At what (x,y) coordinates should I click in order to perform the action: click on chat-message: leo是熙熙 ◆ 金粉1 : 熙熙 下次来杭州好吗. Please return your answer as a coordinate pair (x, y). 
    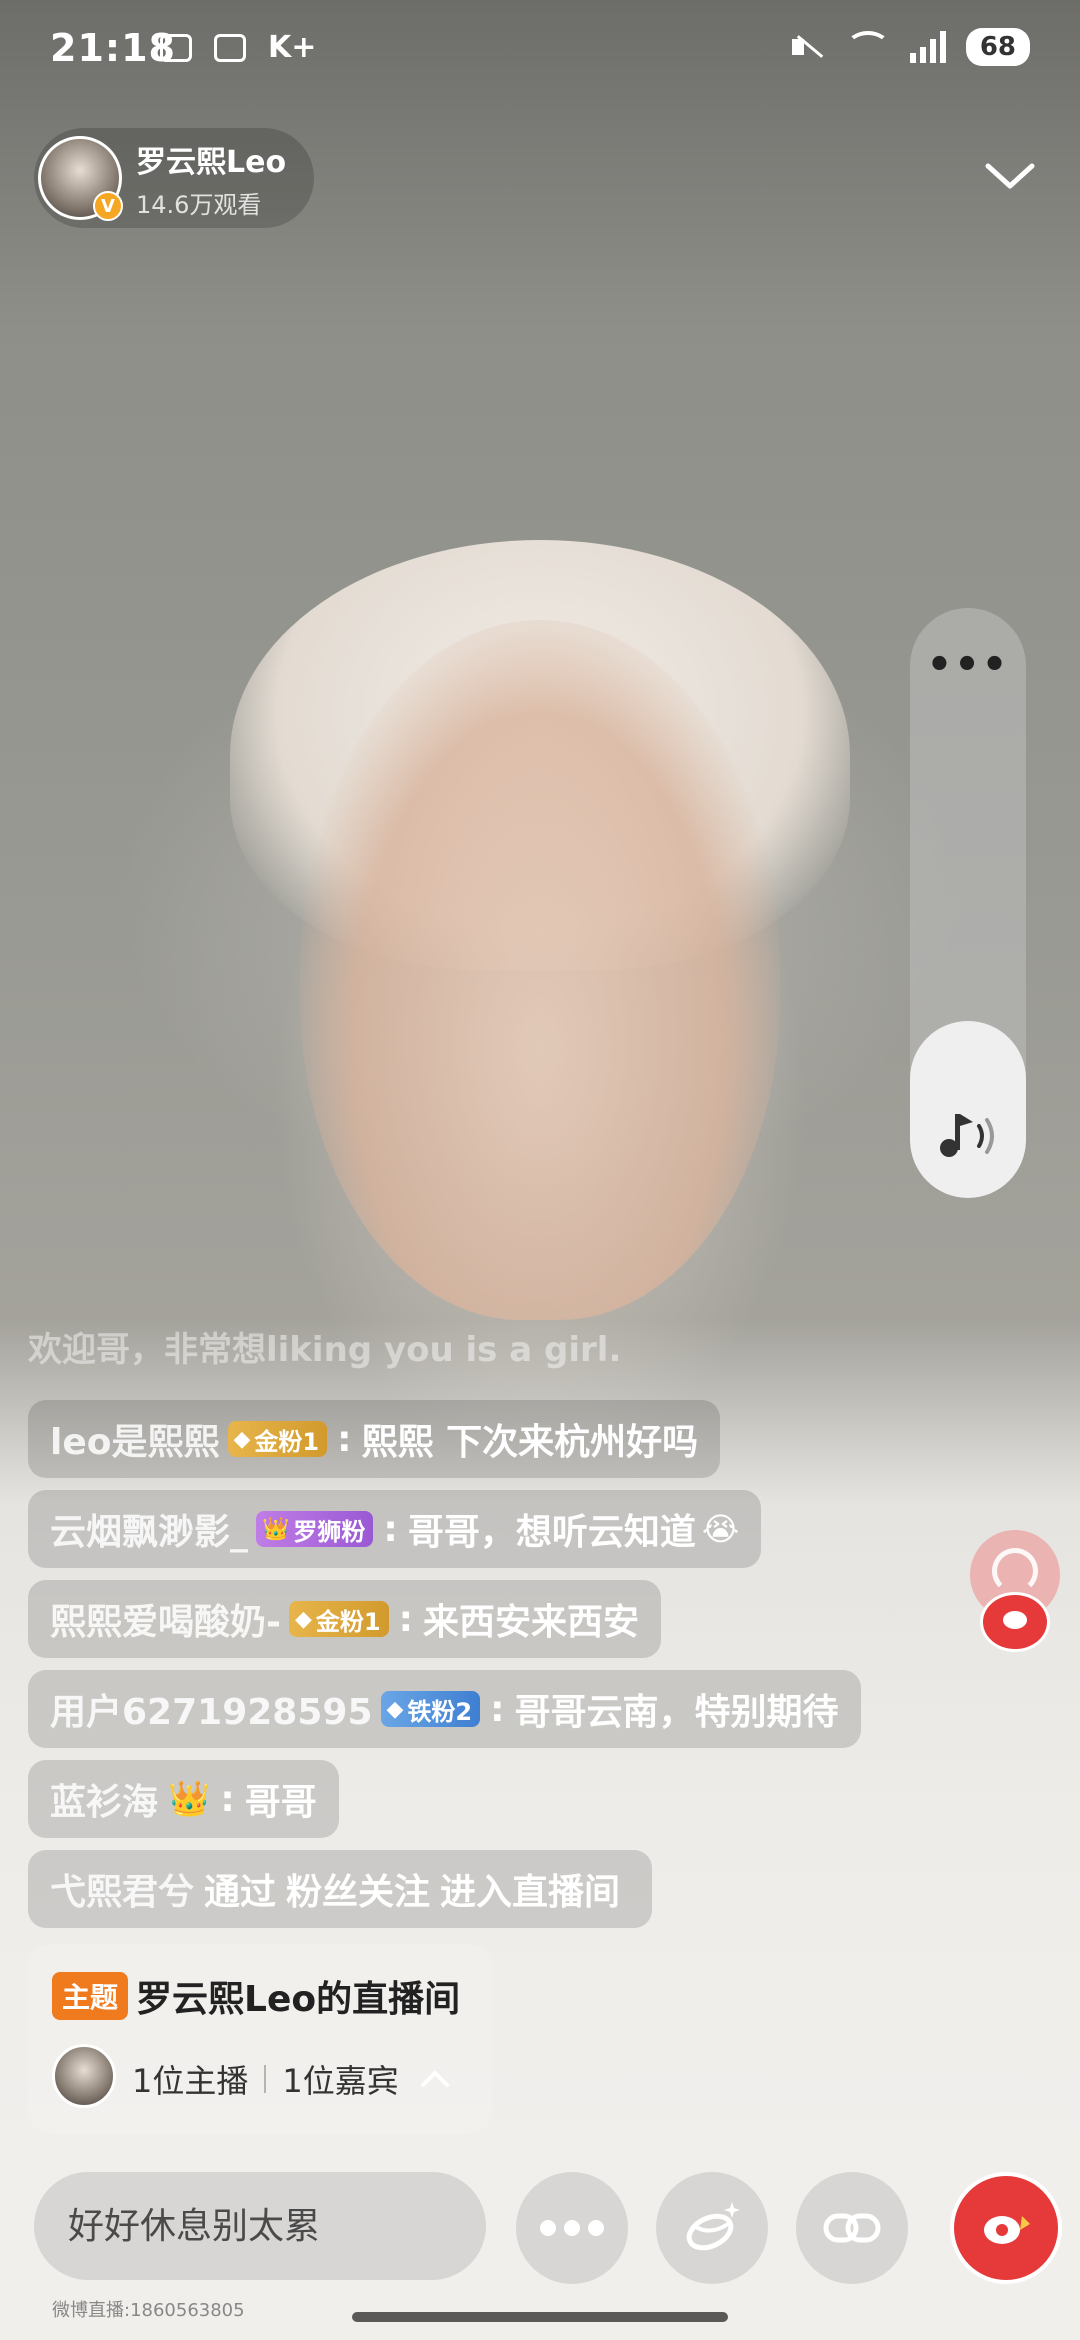
    Looking at the image, I should click on (374, 1439).